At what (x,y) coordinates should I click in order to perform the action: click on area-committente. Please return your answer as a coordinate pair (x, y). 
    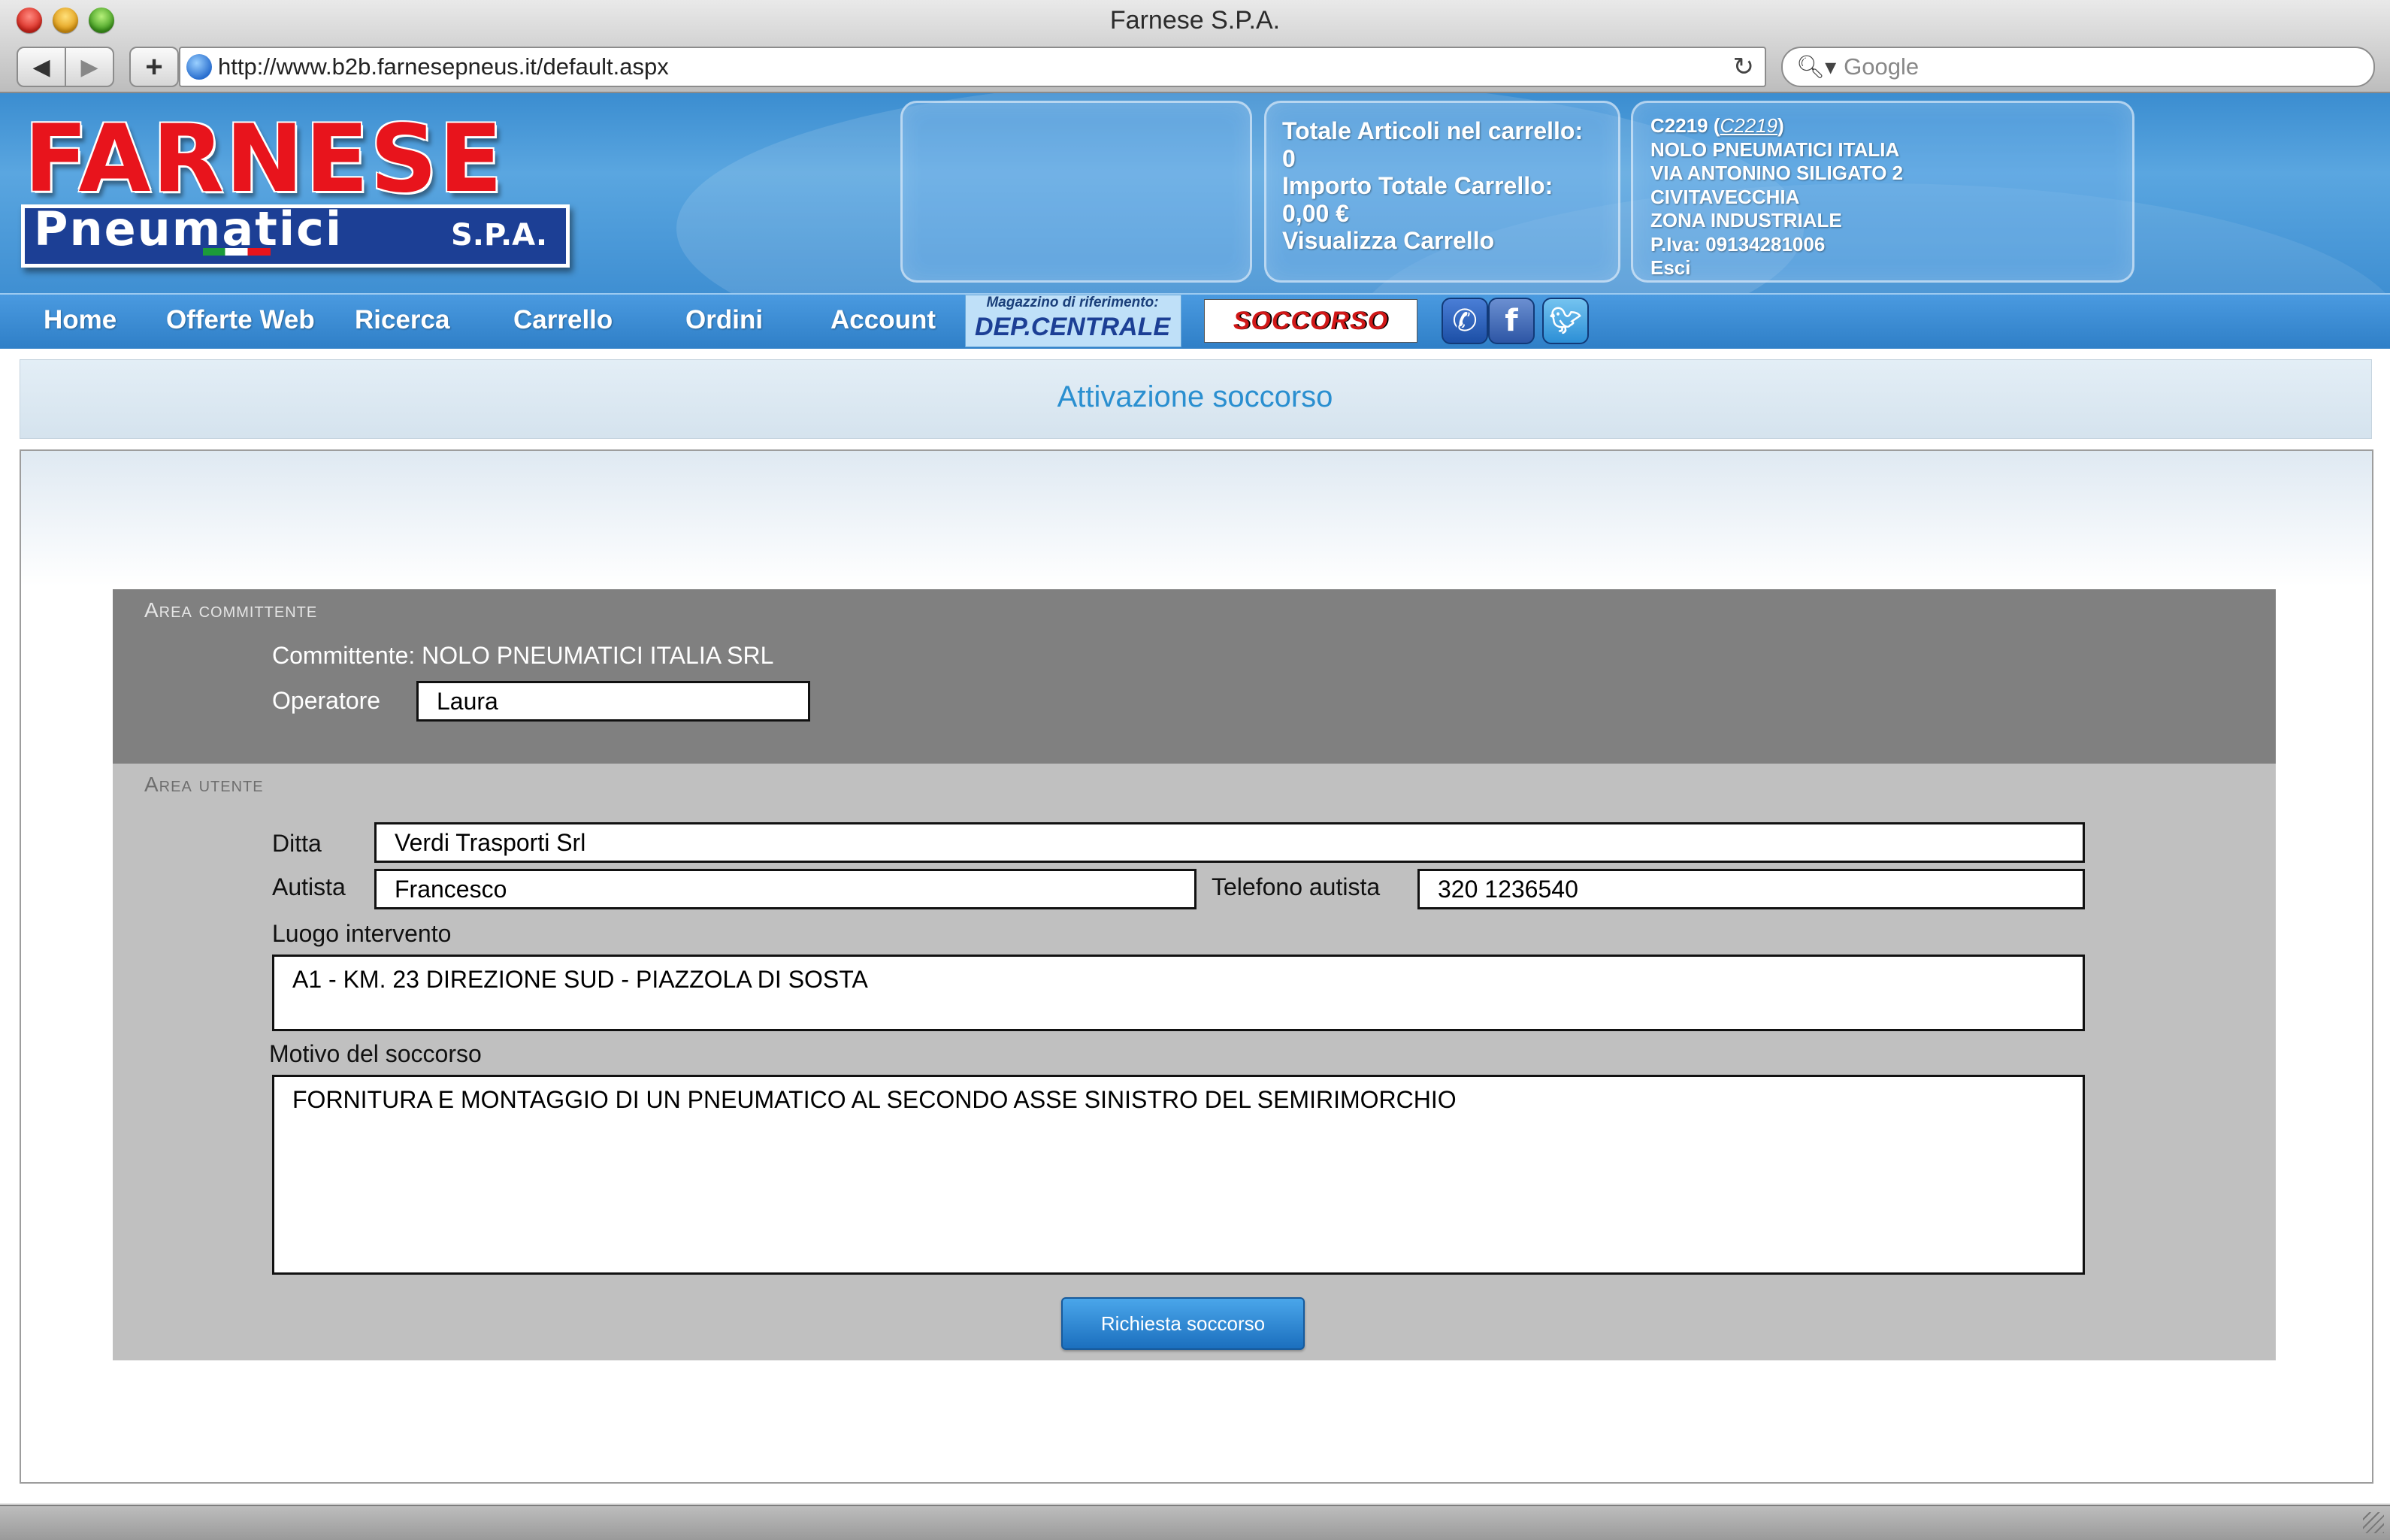
    Looking at the image, I should click on (1195, 676).